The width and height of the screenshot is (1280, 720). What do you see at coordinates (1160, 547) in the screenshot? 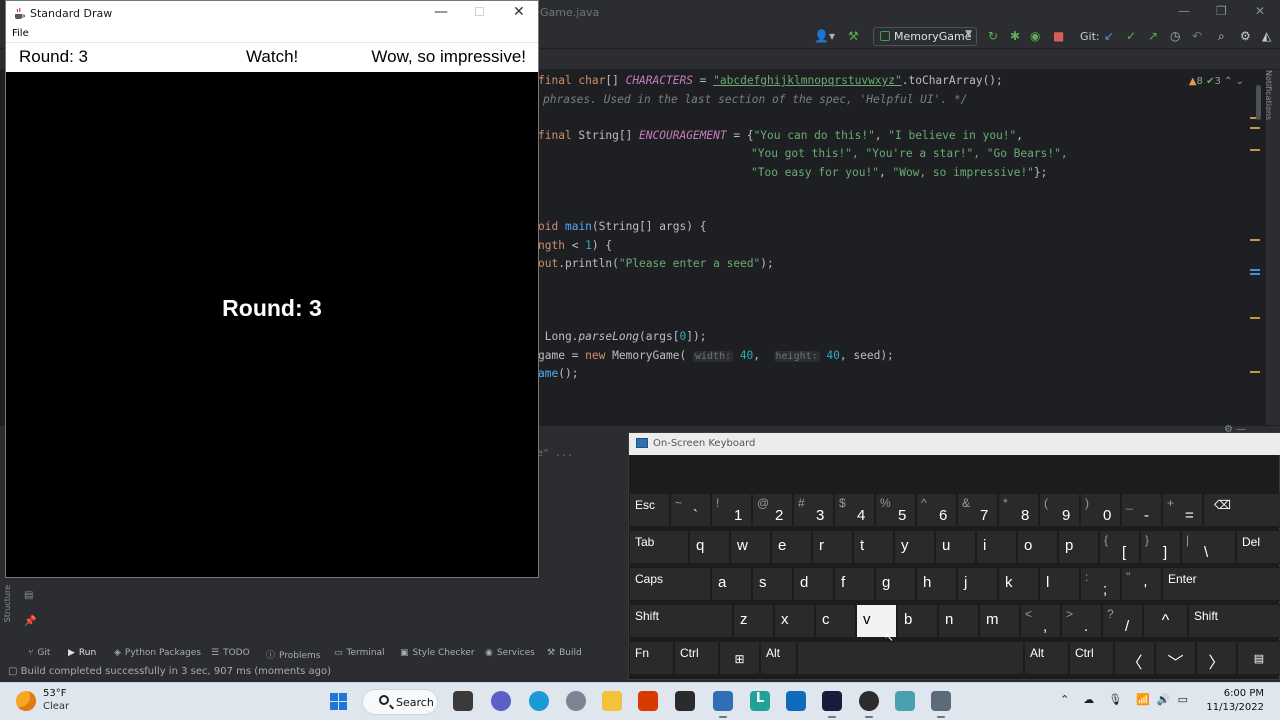
I see `key-close-bracket: }]` at bounding box center [1160, 547].